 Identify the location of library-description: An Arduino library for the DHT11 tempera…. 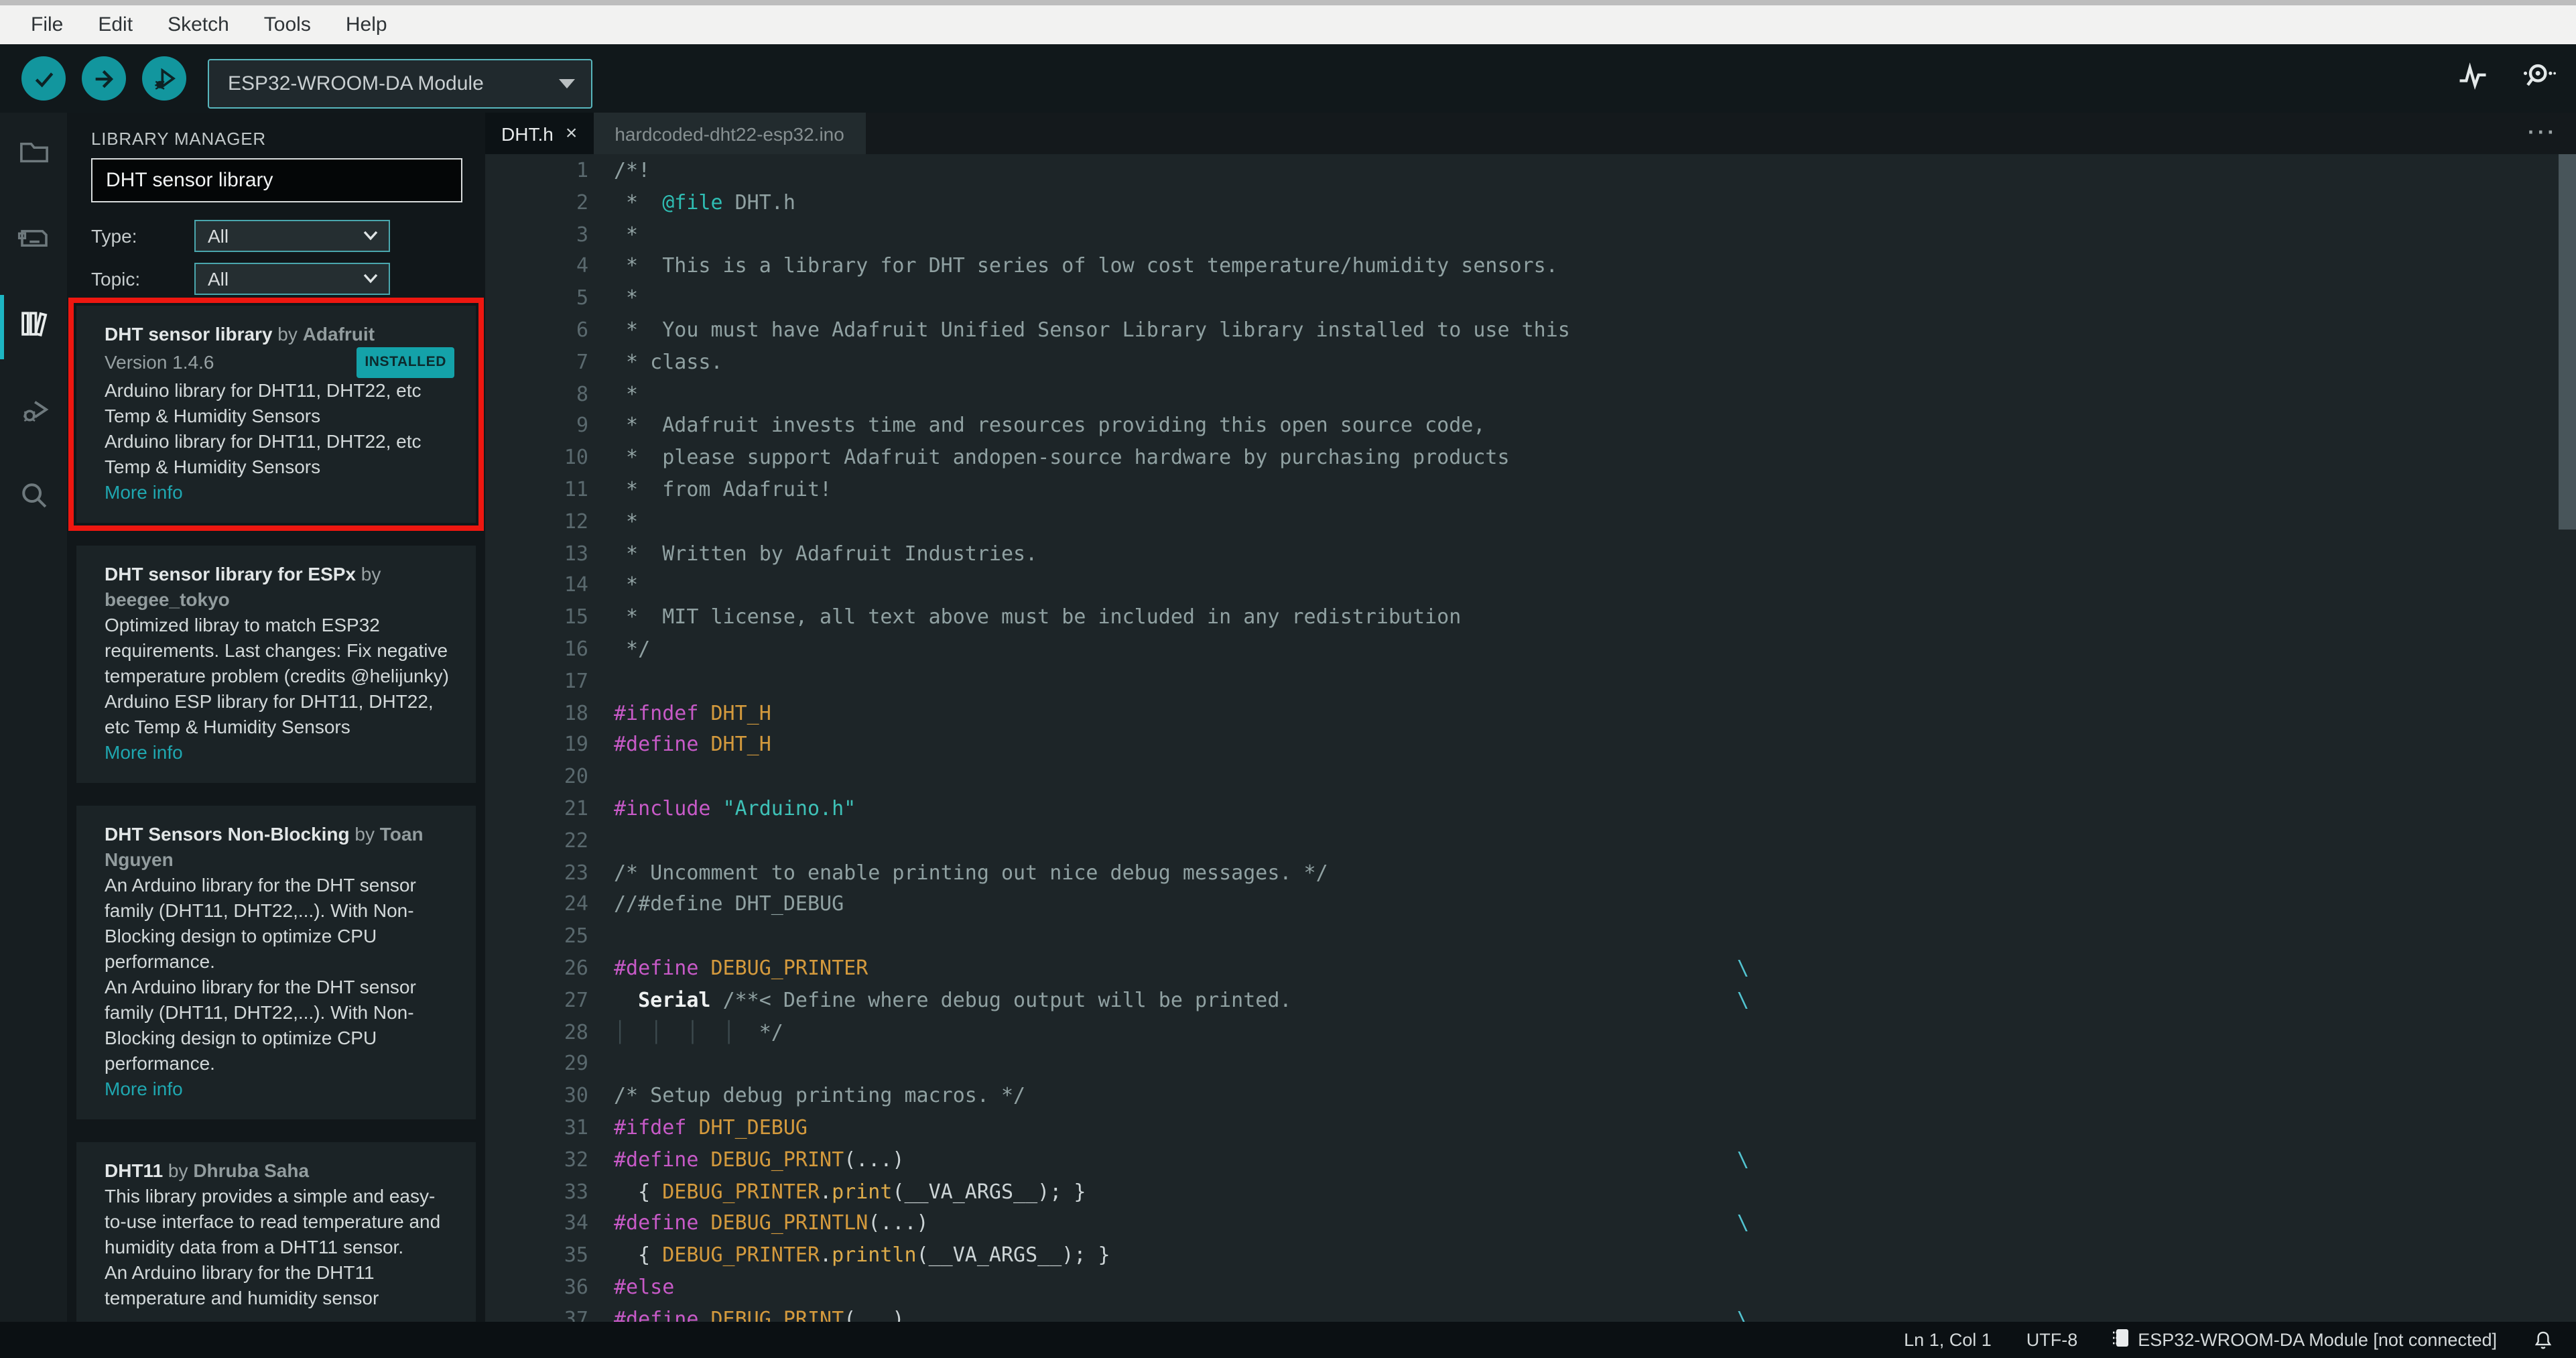
(242, 1284).